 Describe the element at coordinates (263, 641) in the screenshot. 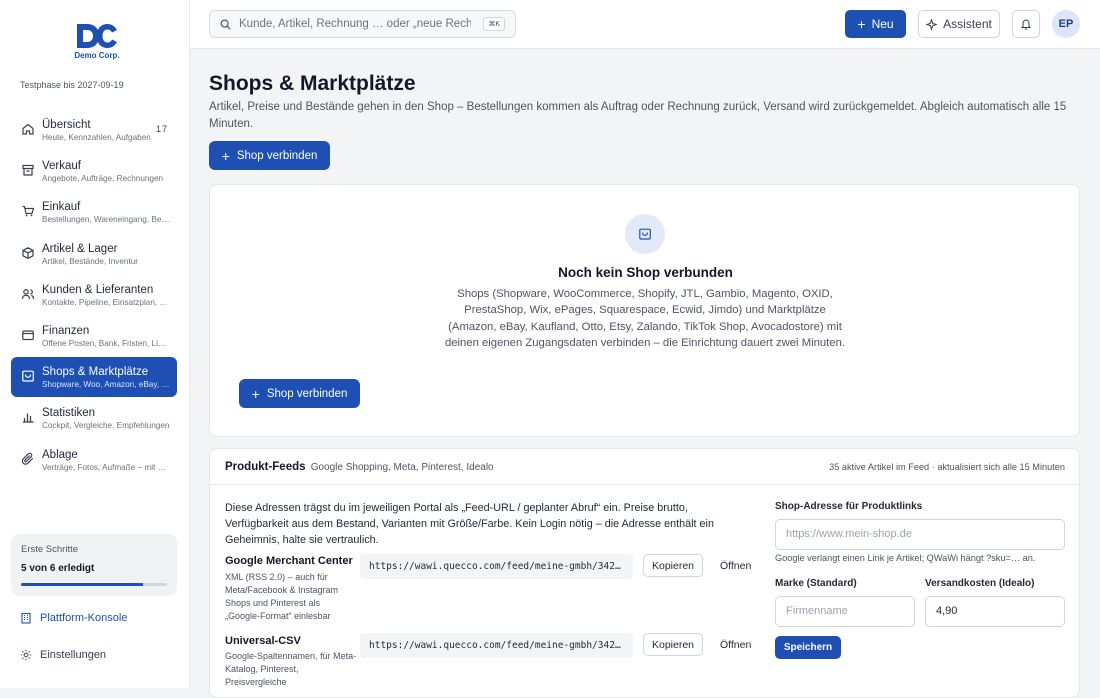

I see `feed-name: Universal-CSV` at that location.